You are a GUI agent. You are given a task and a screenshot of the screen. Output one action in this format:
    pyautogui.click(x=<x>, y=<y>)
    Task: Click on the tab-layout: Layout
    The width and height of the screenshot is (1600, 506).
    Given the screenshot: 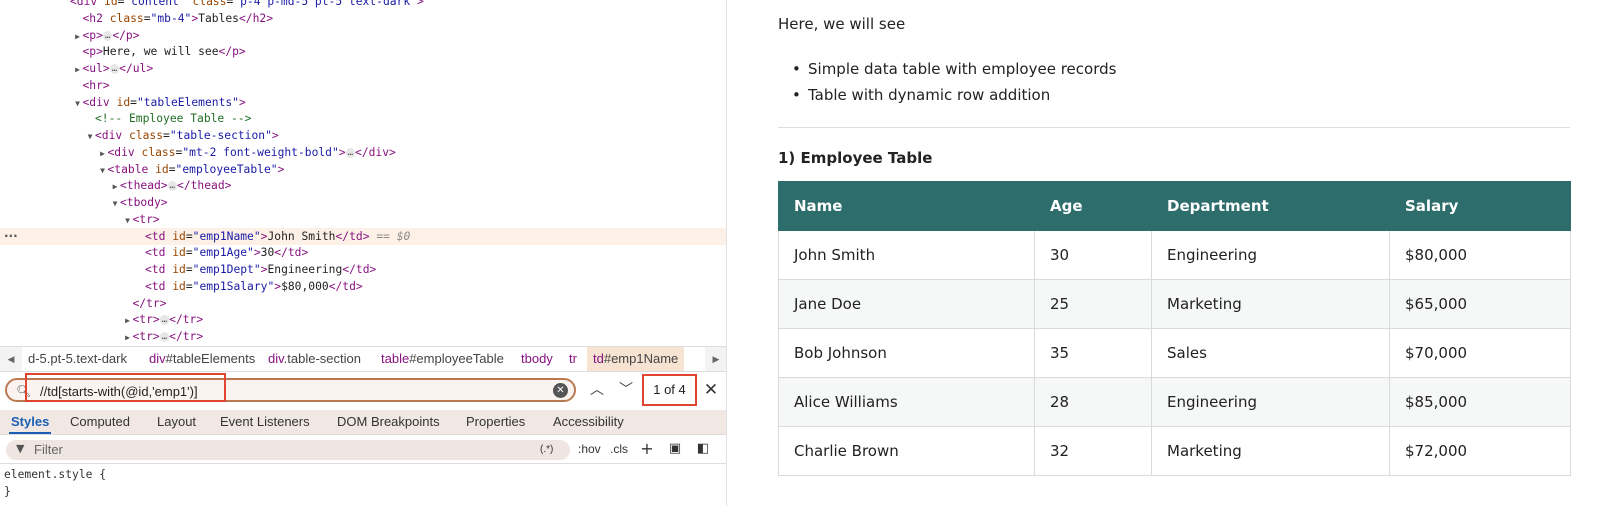 What is the action you would take?
    pyautogui.click(x=176, y=422)
    